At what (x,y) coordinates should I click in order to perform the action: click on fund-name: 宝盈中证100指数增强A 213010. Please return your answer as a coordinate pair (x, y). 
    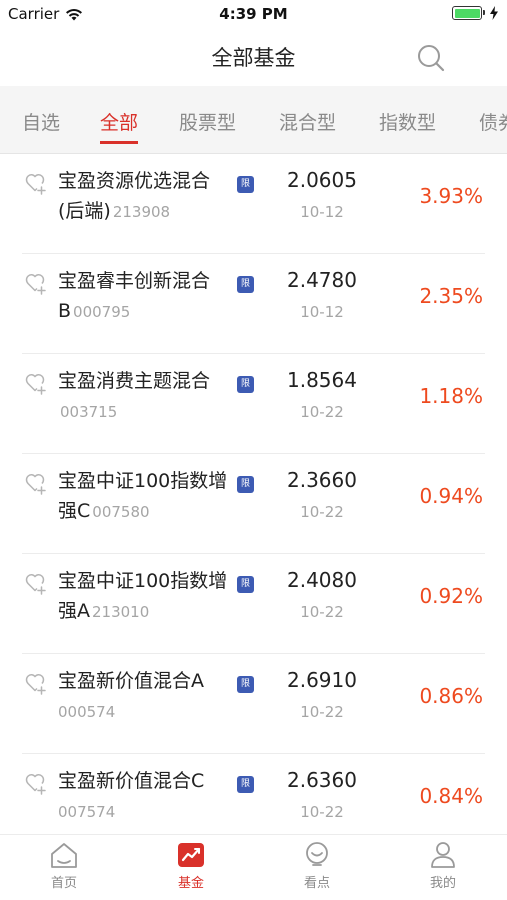
    Looking at the image, I should click on (144, 596).